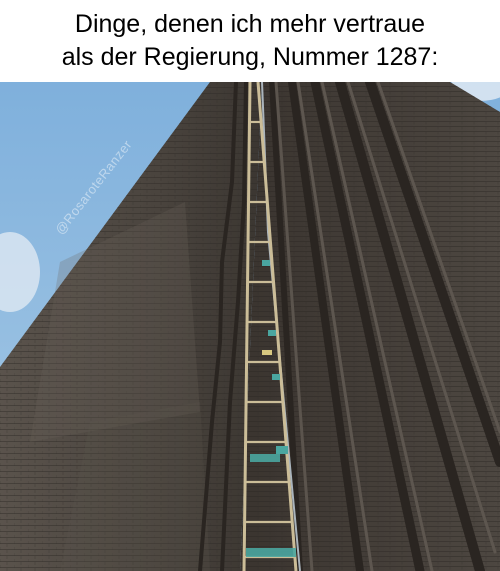  I want to click on caption-line-1: Dinge, denen ich mehr vertraue, so click(250, 24).